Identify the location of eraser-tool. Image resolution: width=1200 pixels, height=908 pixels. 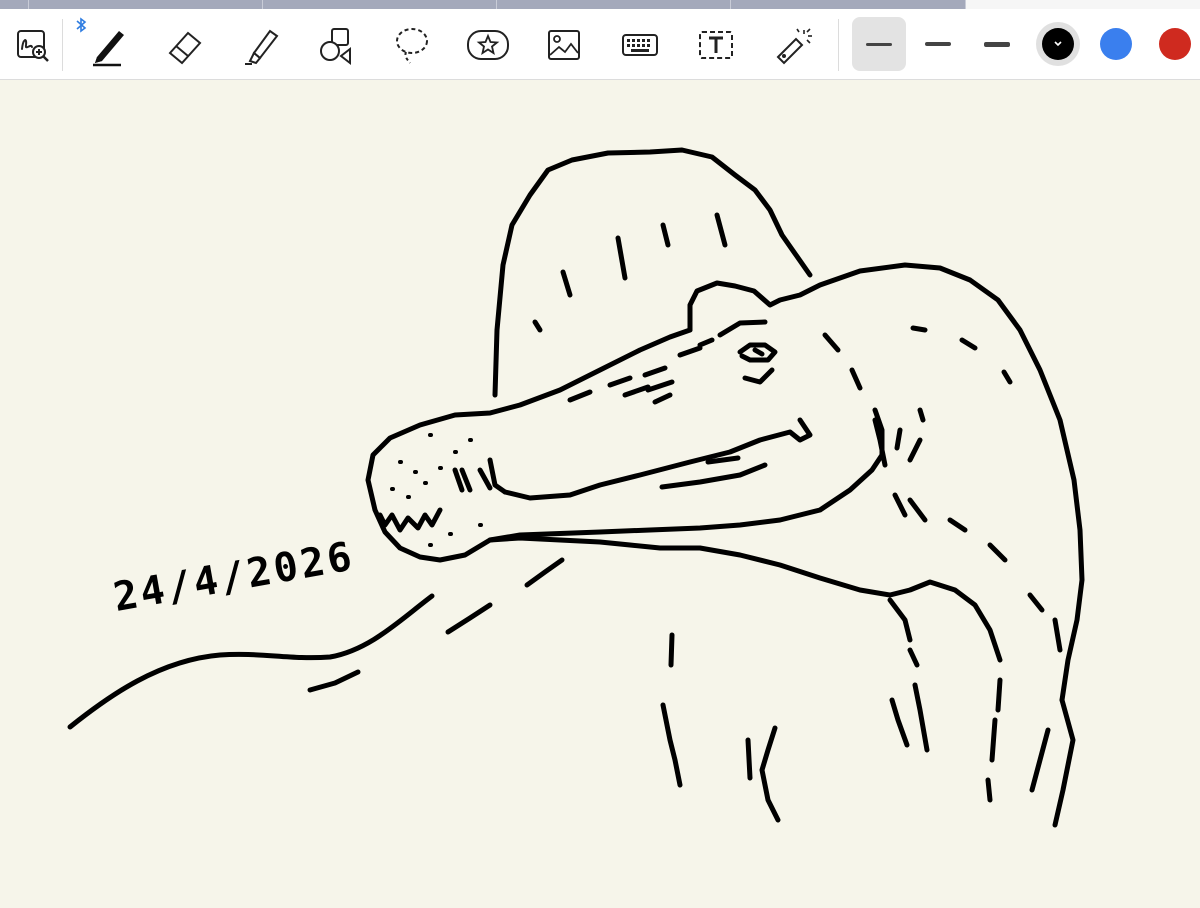
(184, 45).